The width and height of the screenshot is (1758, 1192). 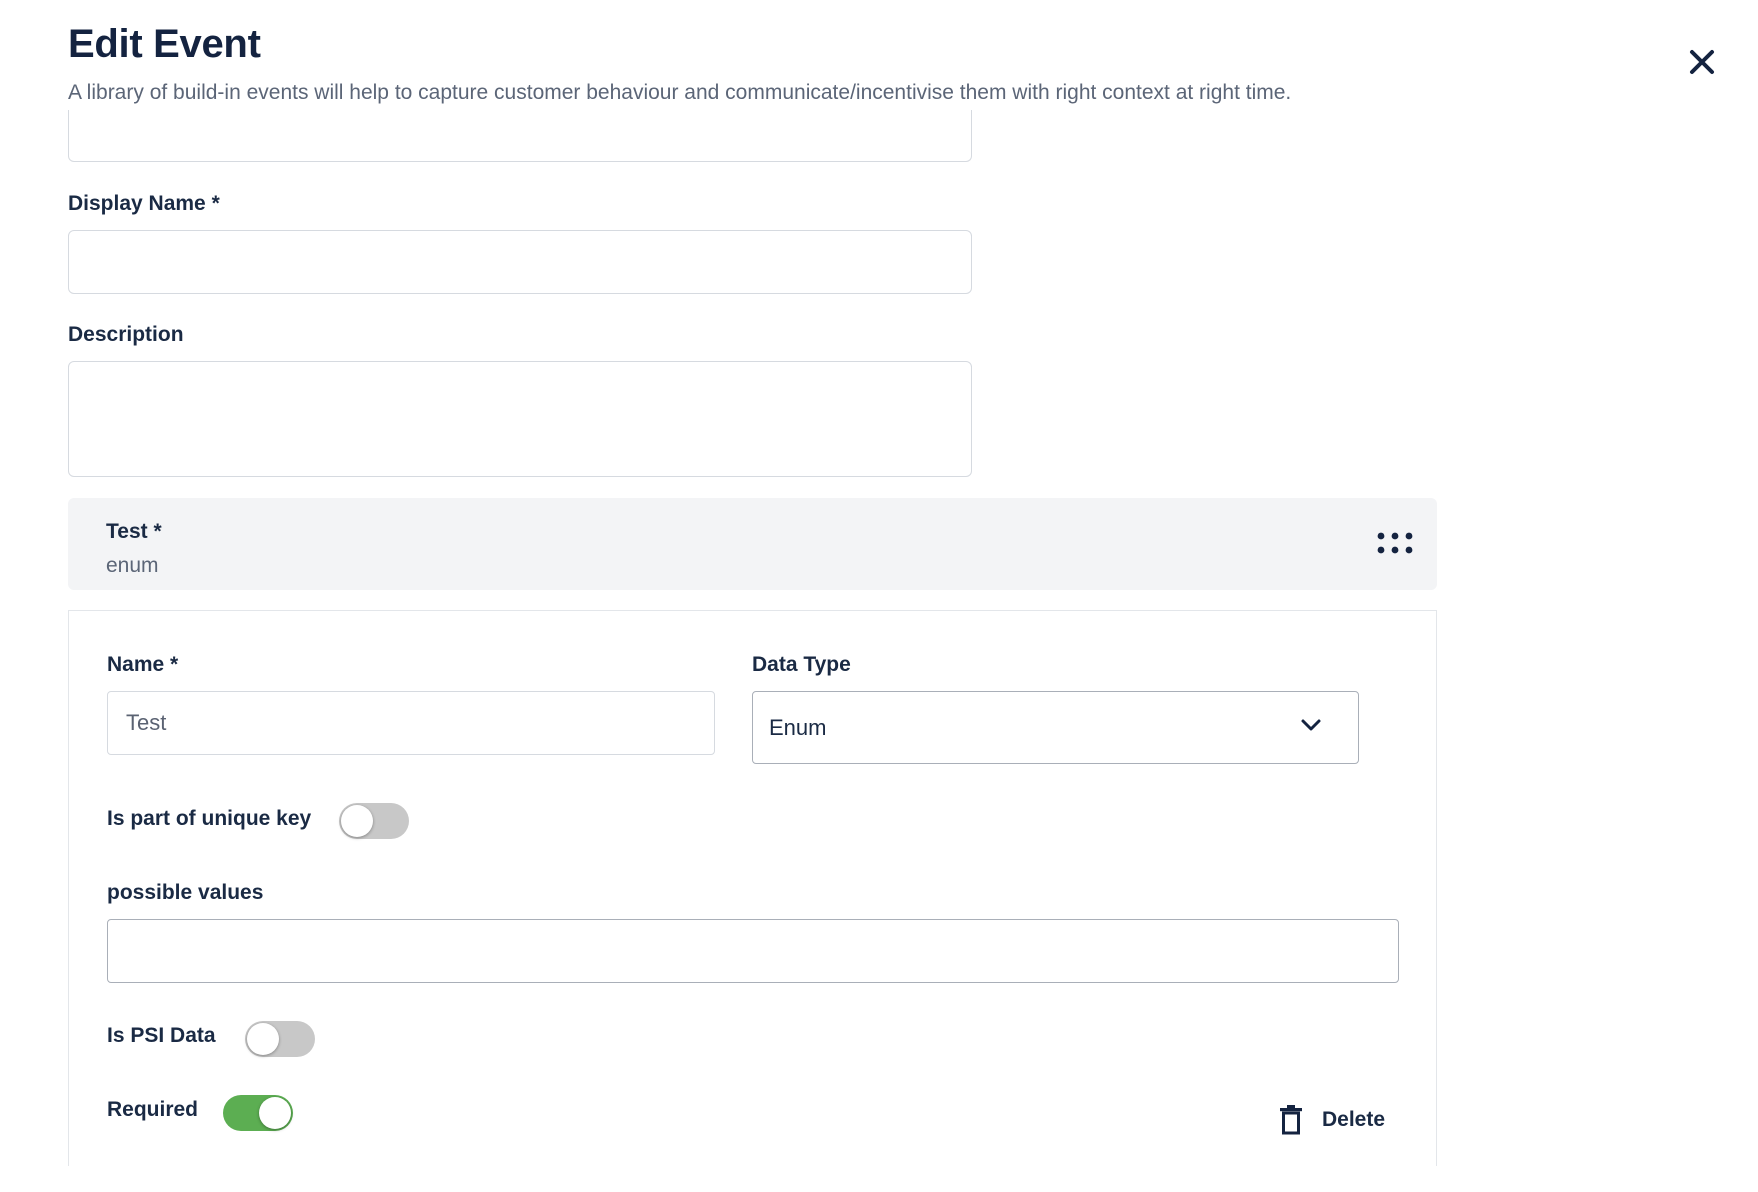 I want to click on description-label: Description, so click(x=126, y=334).